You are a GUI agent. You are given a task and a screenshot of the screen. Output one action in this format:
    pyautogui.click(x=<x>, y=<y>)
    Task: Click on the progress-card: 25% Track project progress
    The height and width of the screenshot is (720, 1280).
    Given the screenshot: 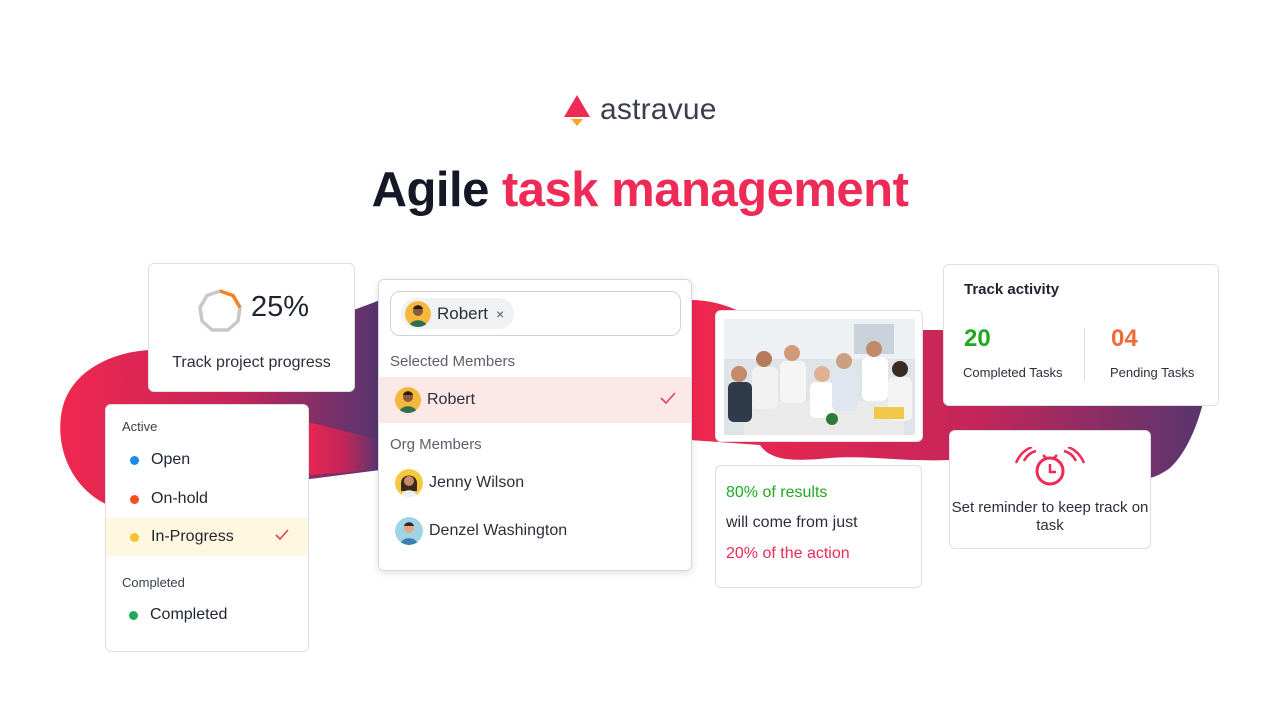 What is the action you would take?
    pyautogui.click(x=251, y=327)
    